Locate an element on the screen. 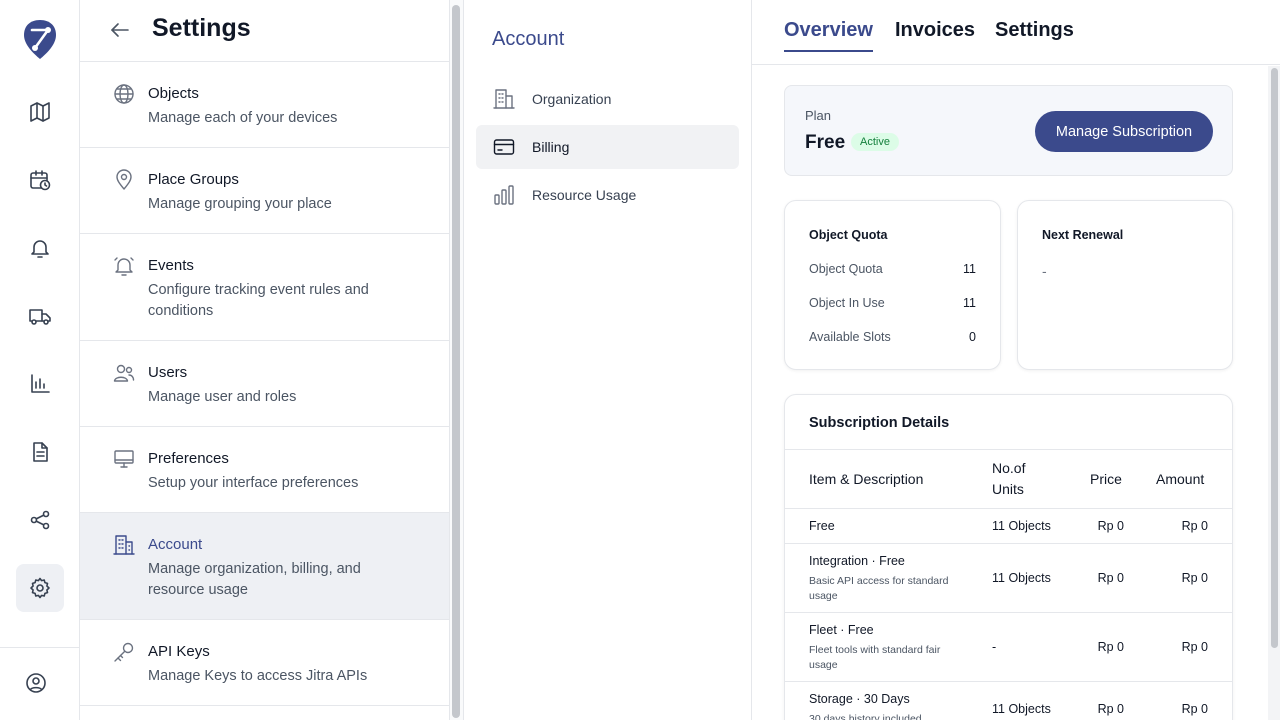  quota-row: Object In Use 11 is located at coordinates (892, 303).